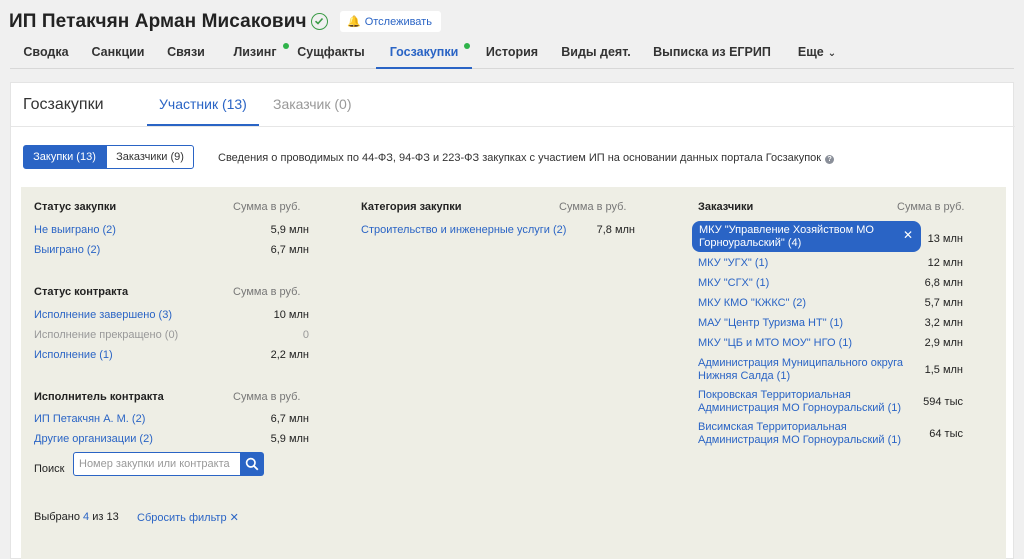 The width and height of the screenshot is (1024, 559). I want to click on reset-filter-button: Сбросить фильтр ✕, so click(188, 517).